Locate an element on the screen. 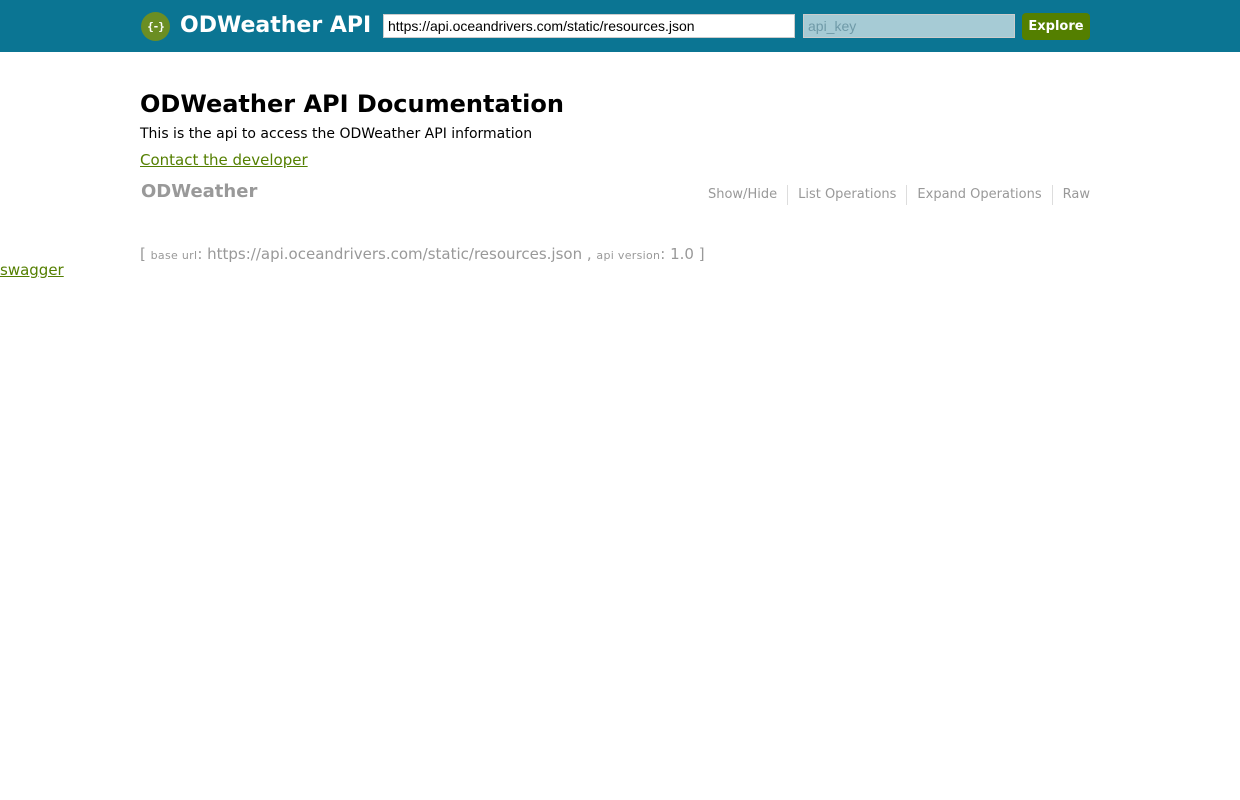 The height and width of the screenshot is (800, 1240). list-operations-link: List Operations is located at coordinates (846, 195).